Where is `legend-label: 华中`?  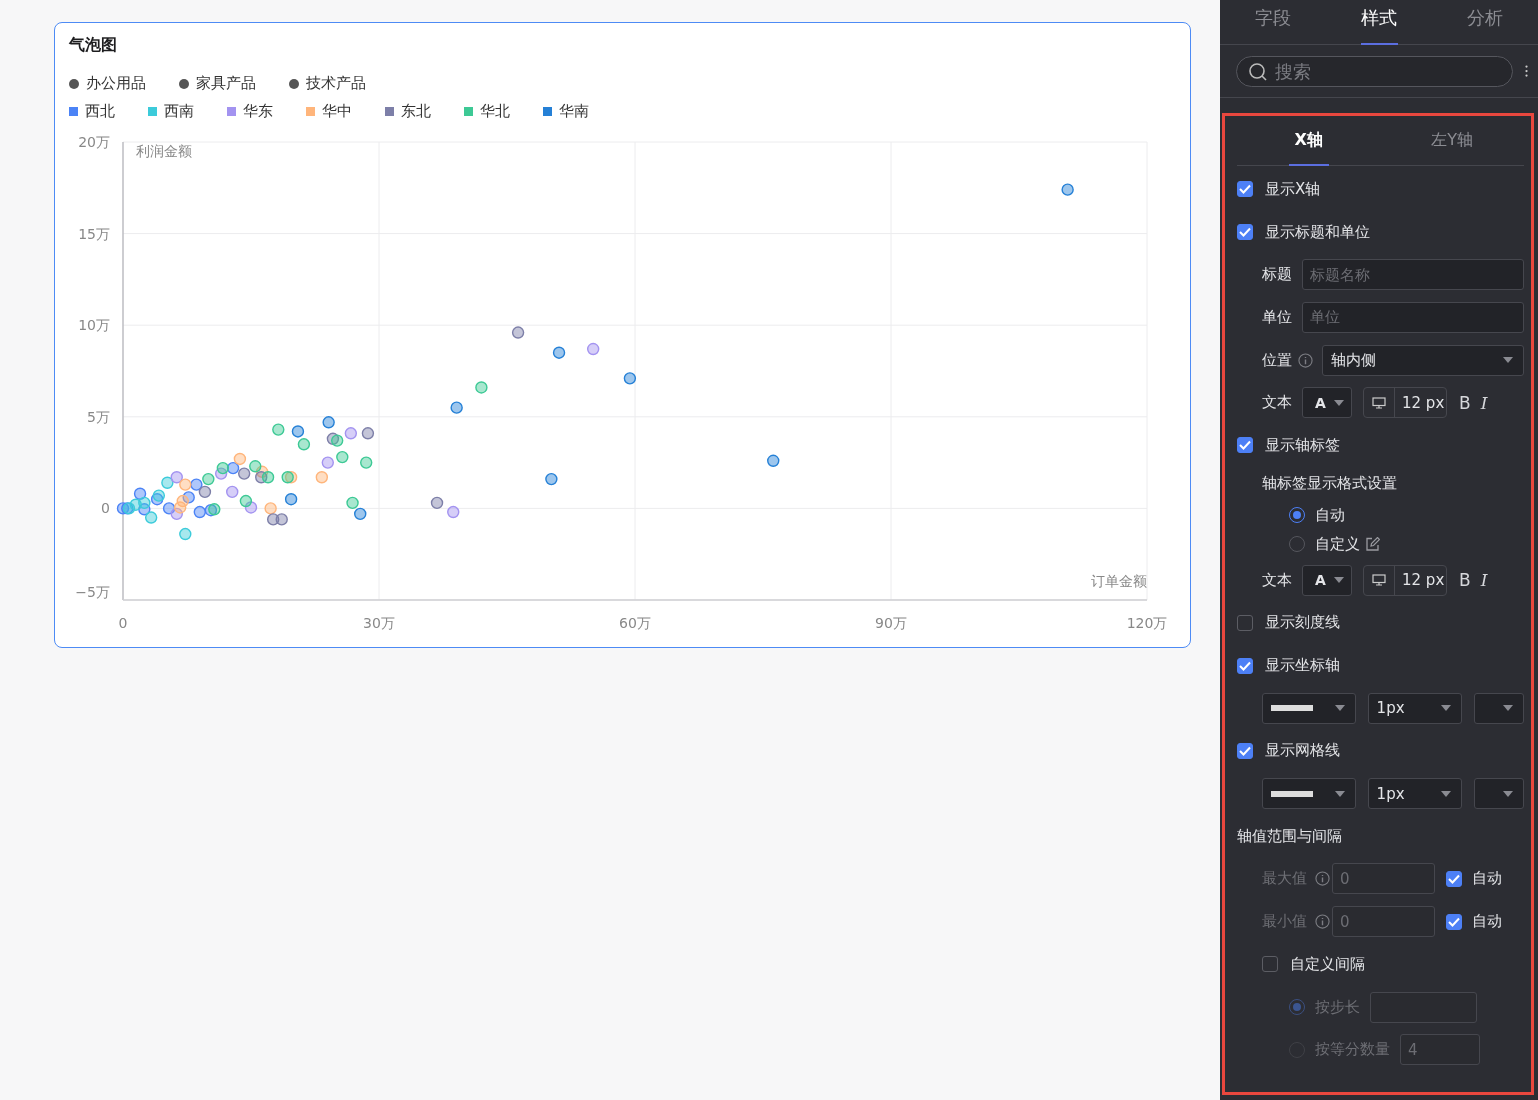
legend-label: 华中 is located at coordinates (337, 111).